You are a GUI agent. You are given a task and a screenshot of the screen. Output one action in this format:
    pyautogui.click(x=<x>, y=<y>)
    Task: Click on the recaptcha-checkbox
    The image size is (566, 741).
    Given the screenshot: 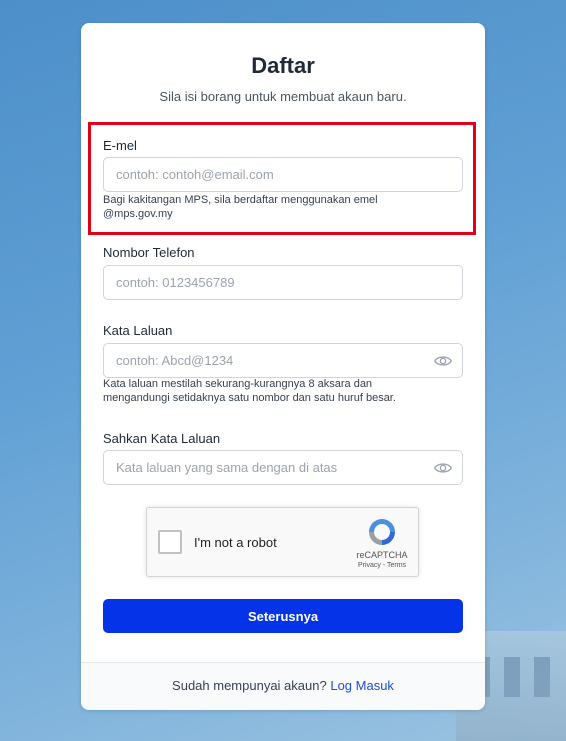 What is the action you would take?
    pyautogui.click(x=170, y=542)
    